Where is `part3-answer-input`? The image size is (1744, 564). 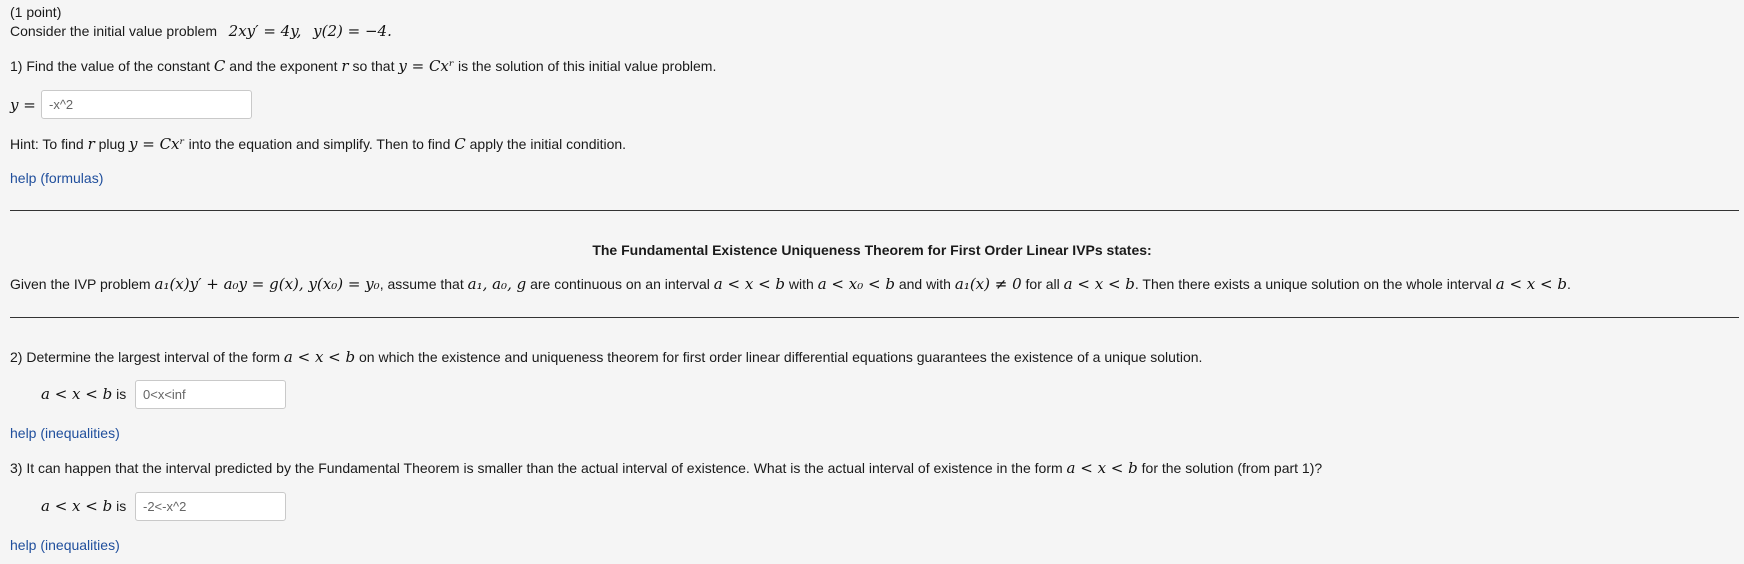 part3-answer-input is located at coordinates (210, 506).